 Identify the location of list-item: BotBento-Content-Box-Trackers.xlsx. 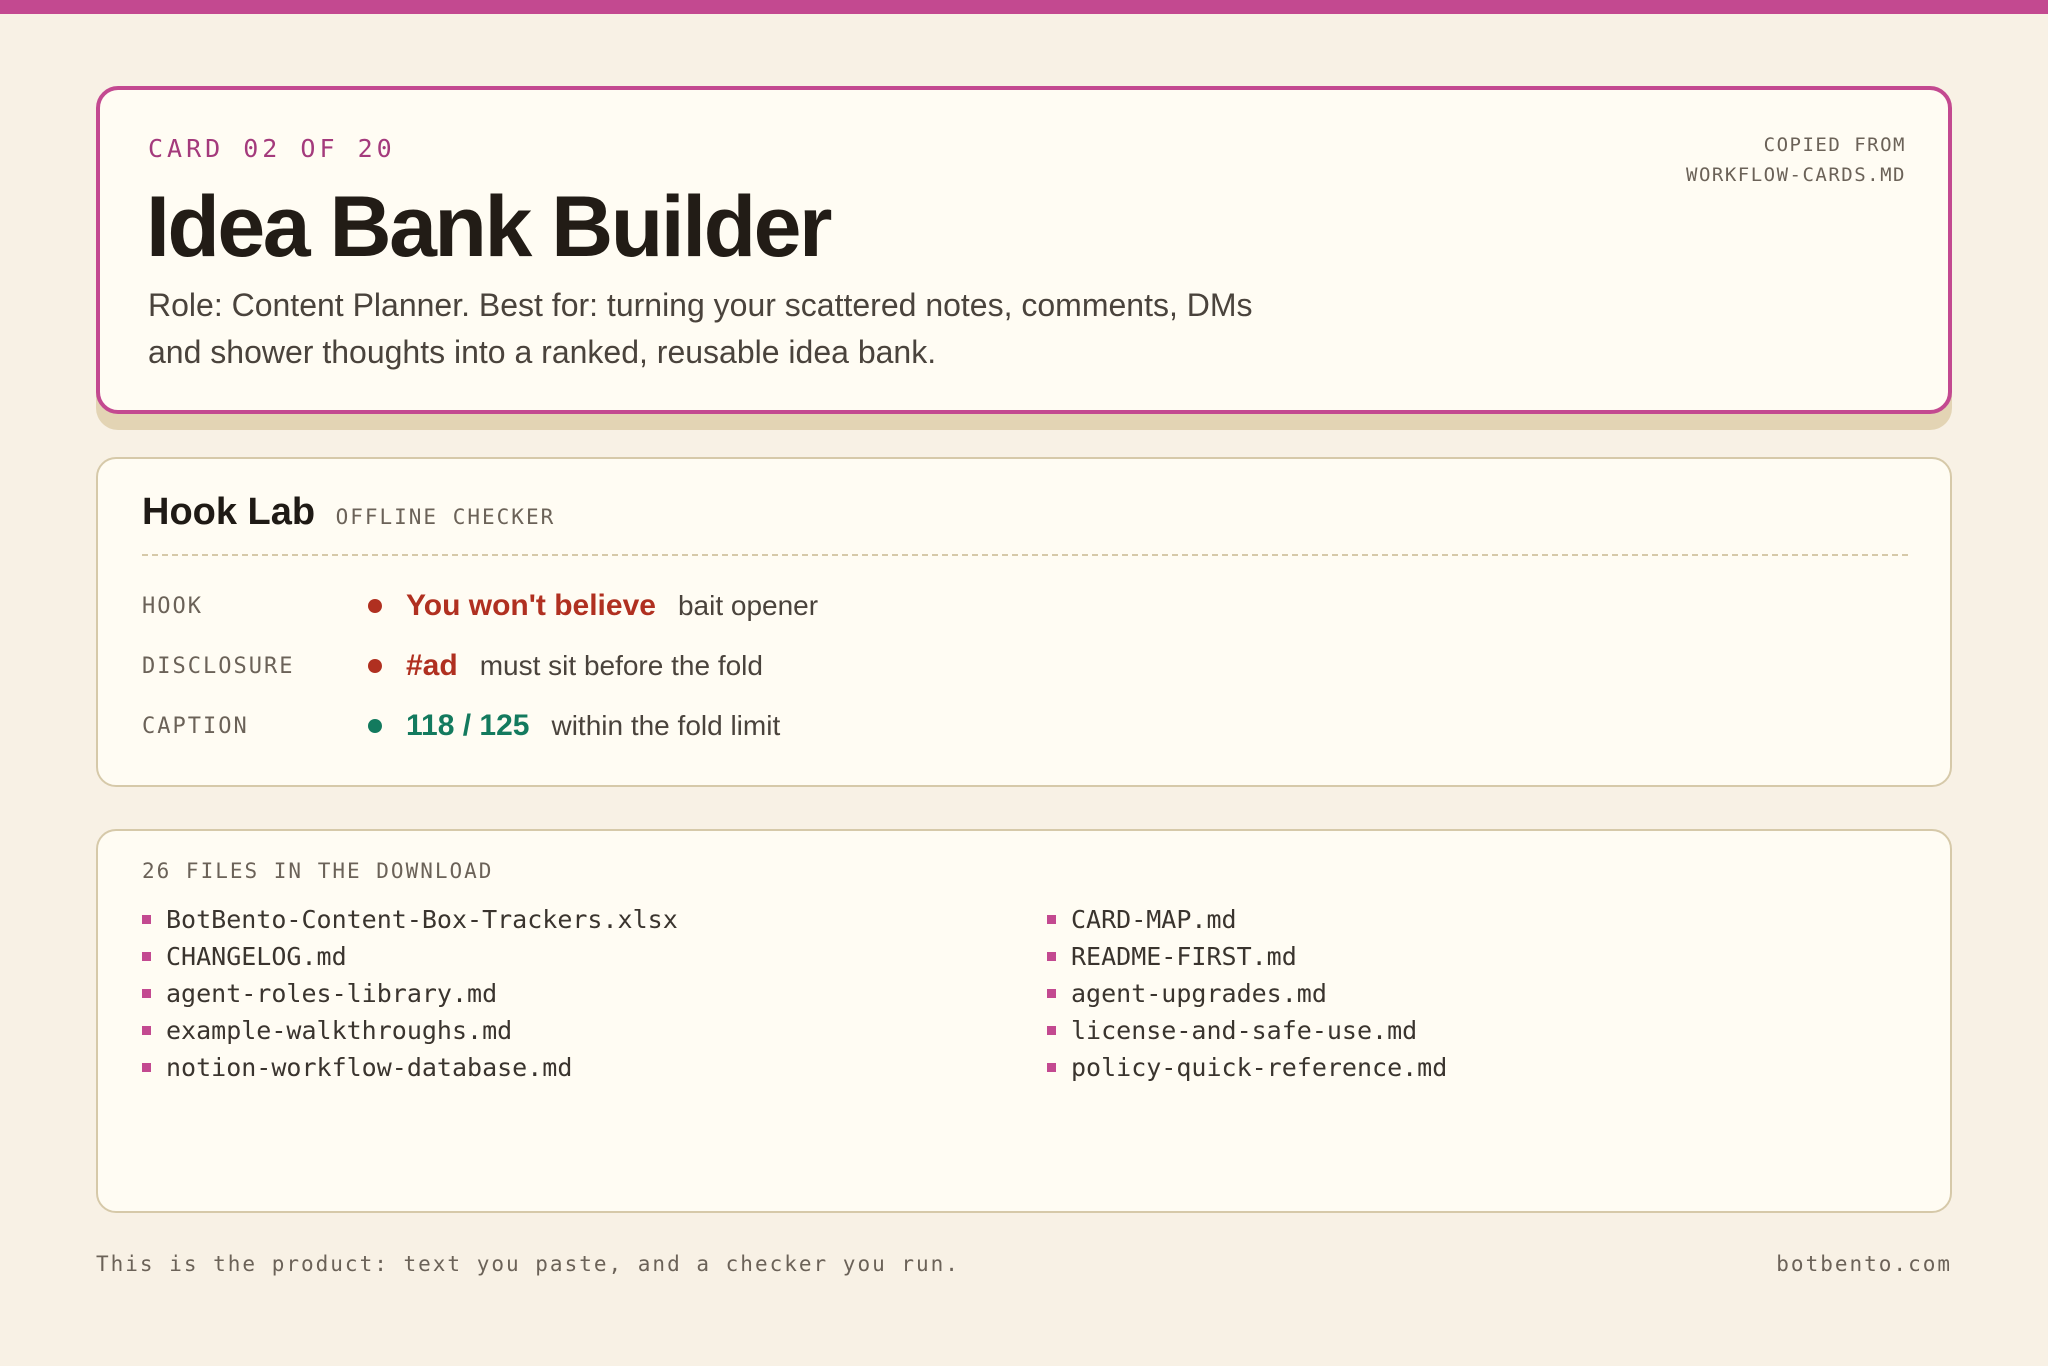
(410, 919).